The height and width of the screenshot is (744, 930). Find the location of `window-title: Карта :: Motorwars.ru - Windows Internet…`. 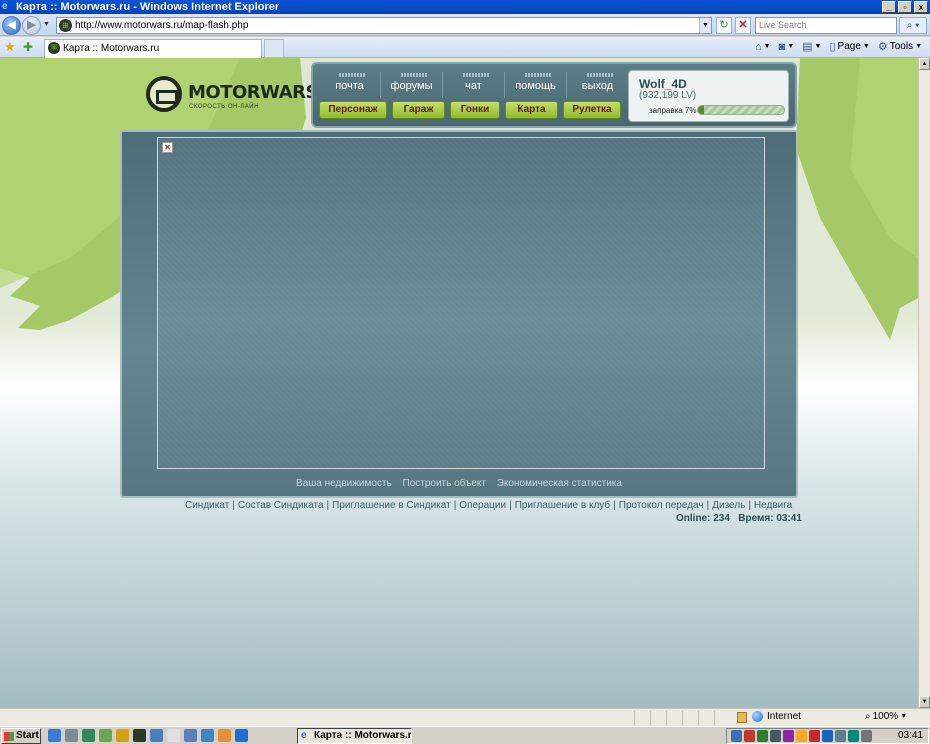

window-title: Карта :: Motorwars.ru - Windows Internet… is located at coordinates (148, 7).